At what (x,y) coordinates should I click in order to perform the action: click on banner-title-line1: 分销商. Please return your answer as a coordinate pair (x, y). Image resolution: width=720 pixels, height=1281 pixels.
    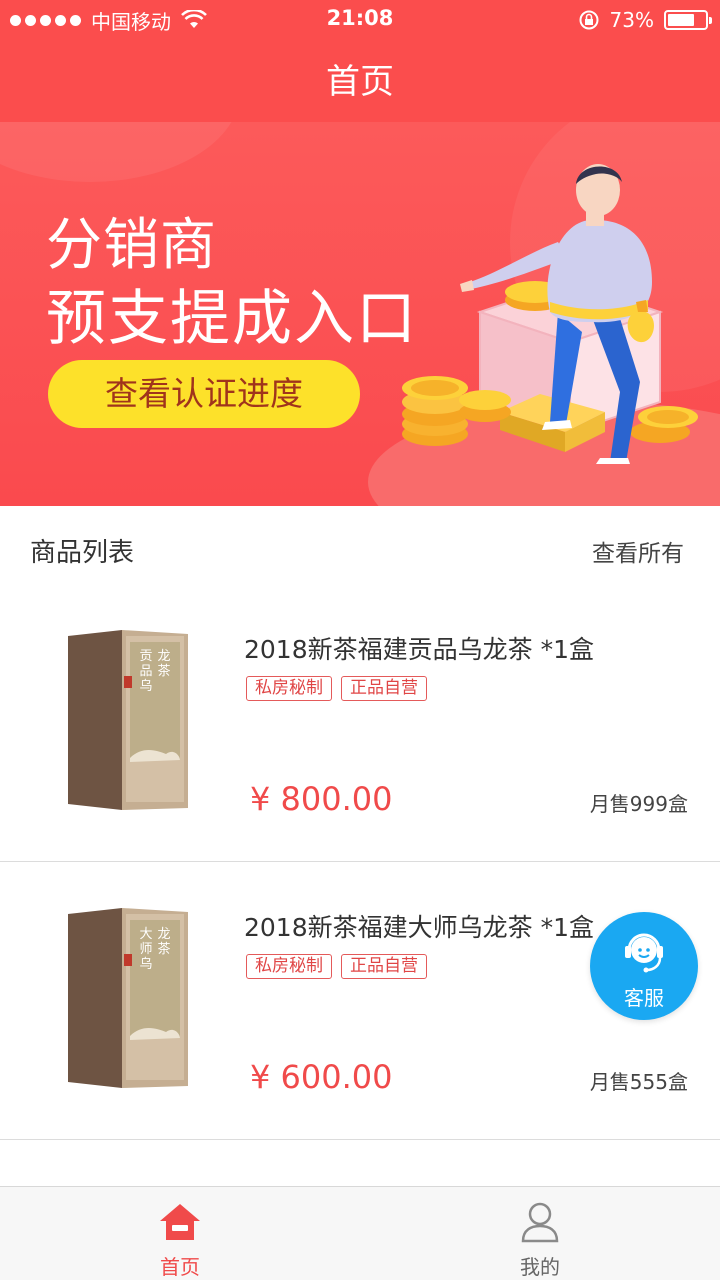
    Looking at the image, I should click on (131, 245).